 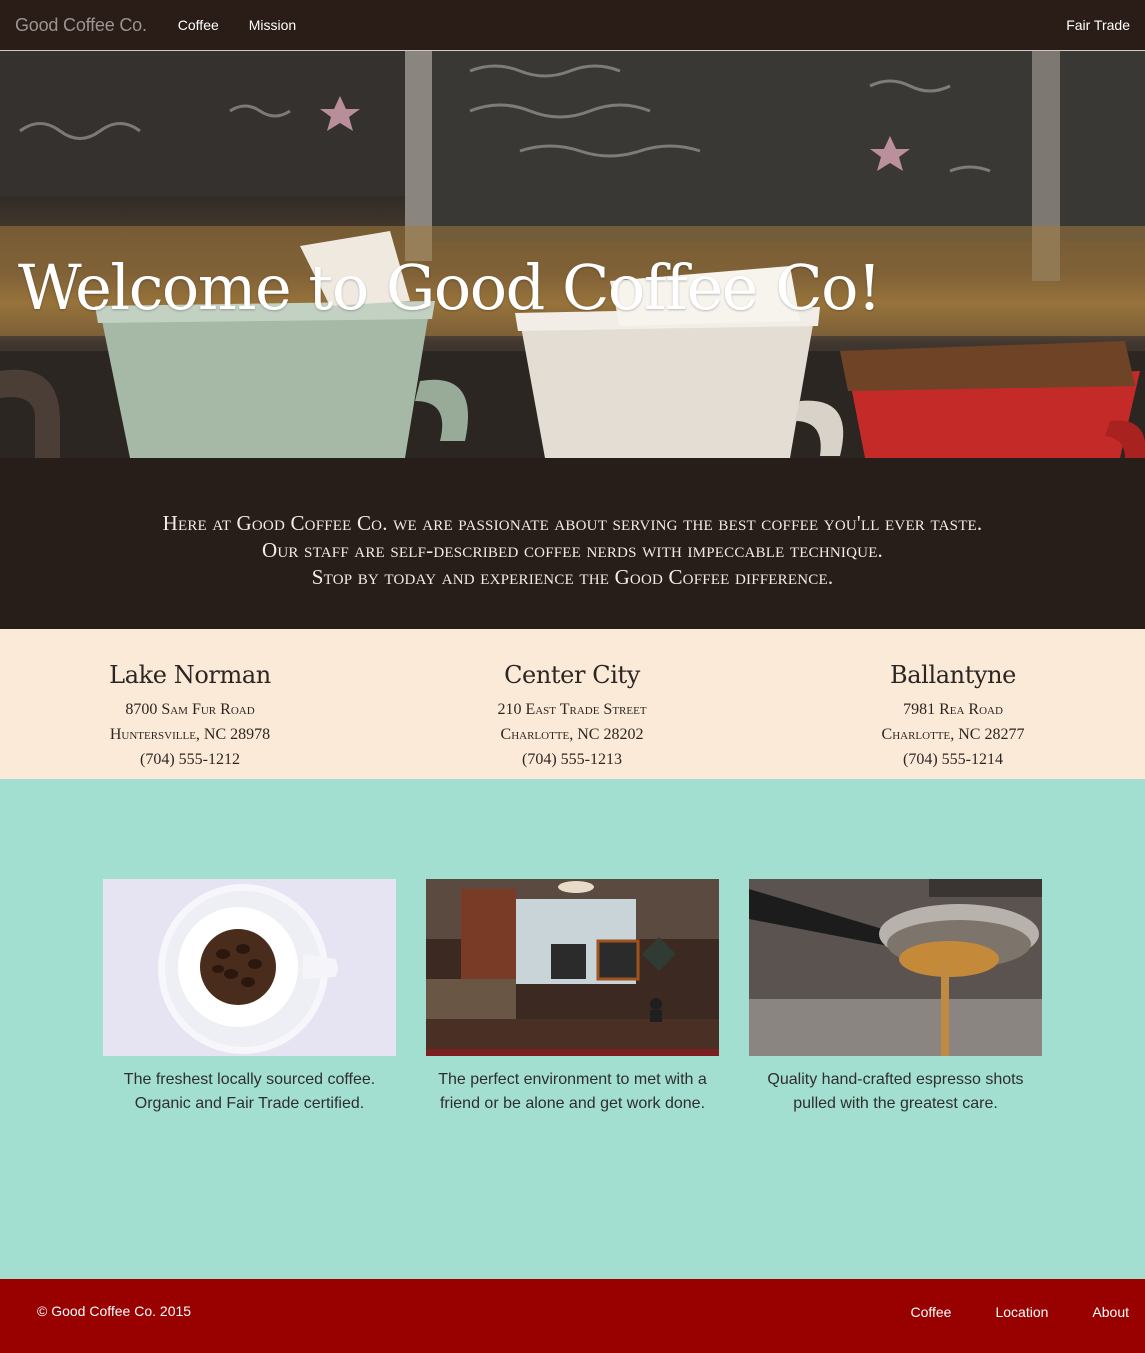 What do you see at coordinates (450, 287) in the screenshot?
I see `hero-title: Welcome to Good Coffee Co!` at bounding box center [450, 287].